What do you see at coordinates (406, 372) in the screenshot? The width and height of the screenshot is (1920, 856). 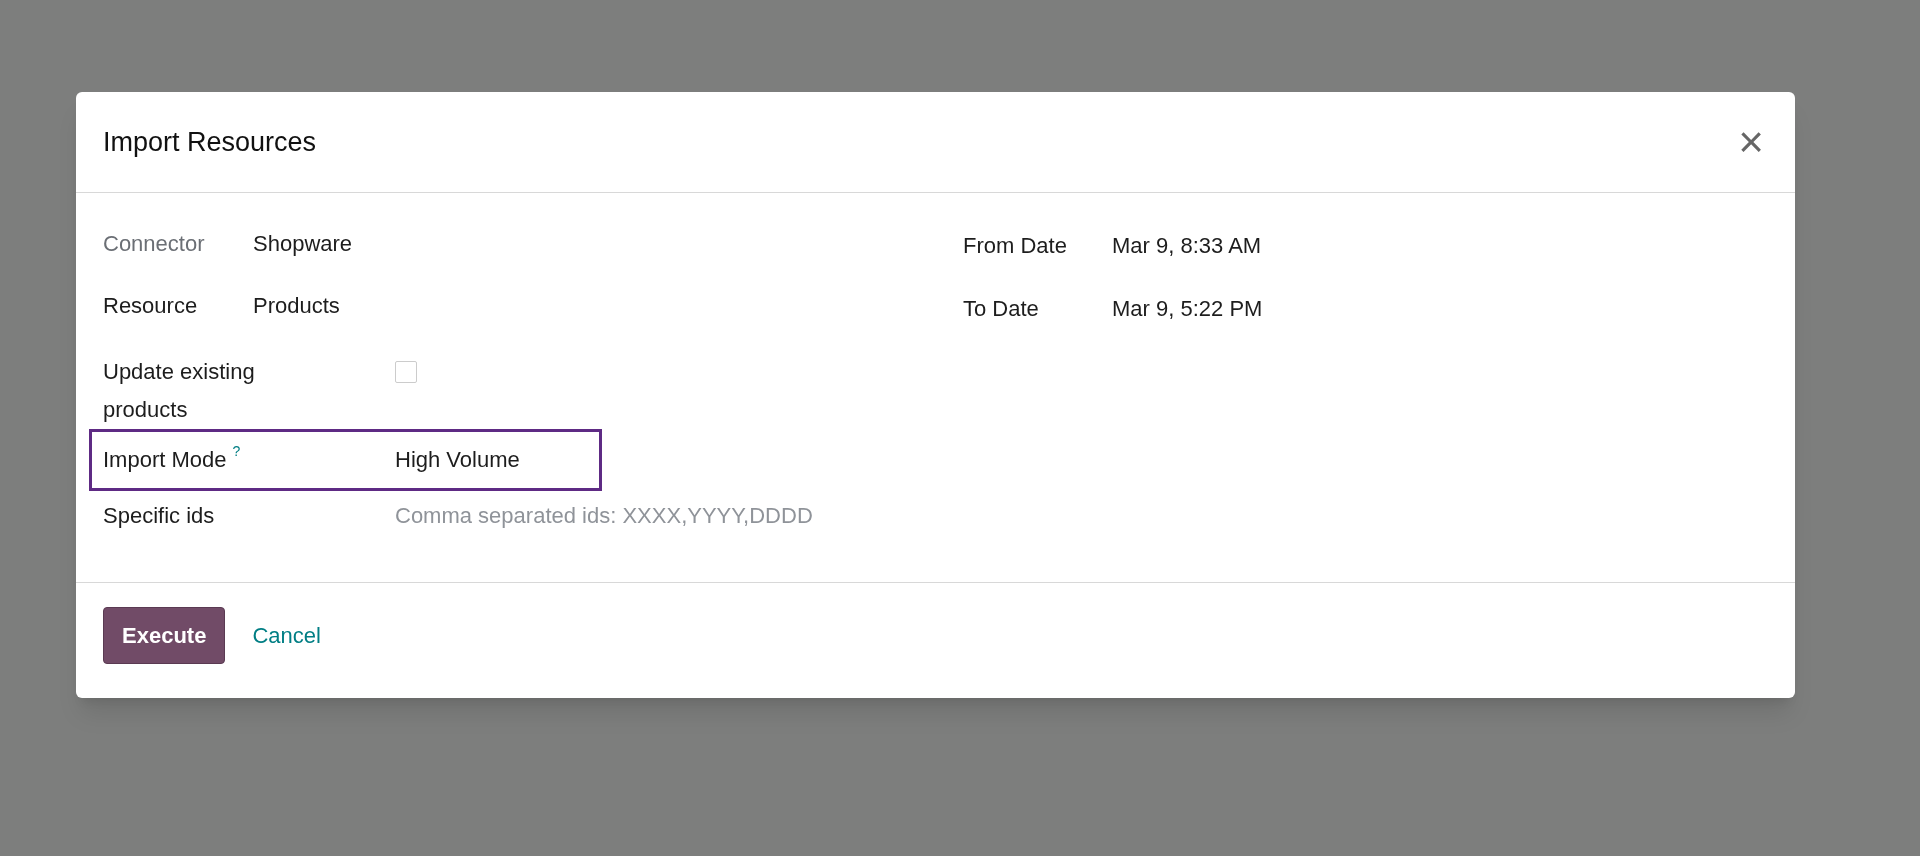 I see `checkbox` at bounding box center [406, 372].